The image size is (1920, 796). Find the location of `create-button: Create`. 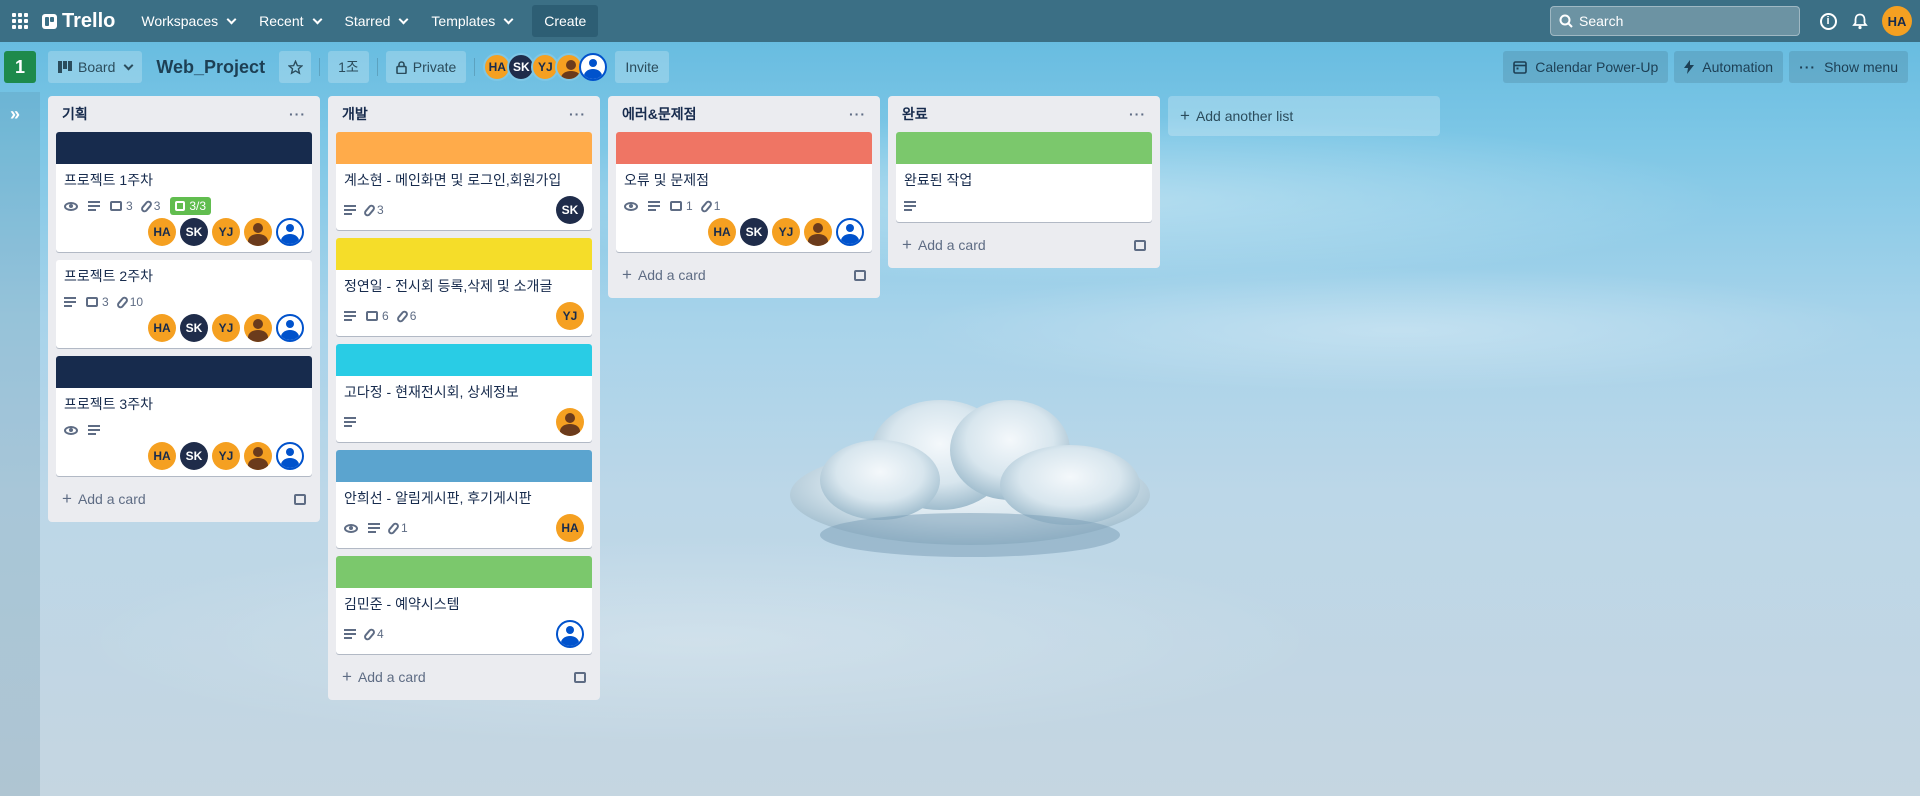

create-button: Create is located at coordinates (565, 21).